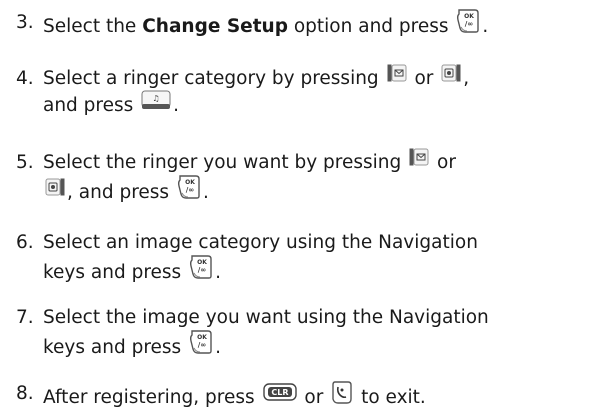 This screenshot has height=417, width=608. I want to click on step-number: 6., so click(25, 242).